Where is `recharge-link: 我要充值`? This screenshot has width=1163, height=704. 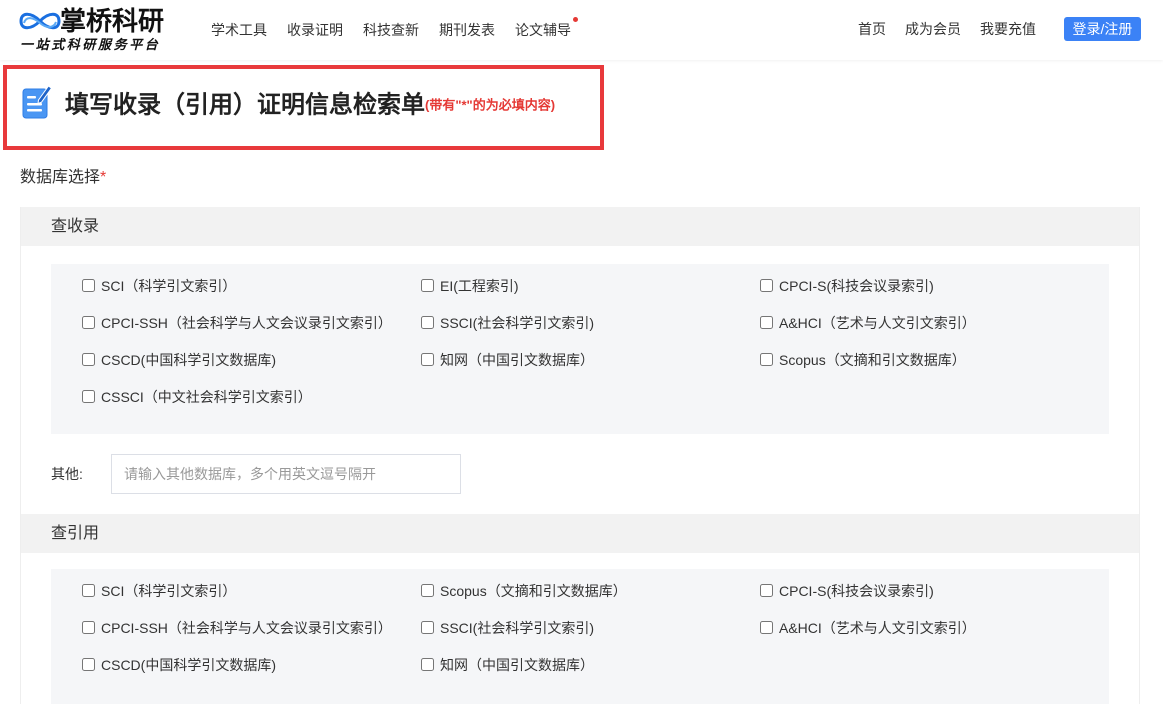
recharge-link: 我要充值 is located at coordinates (1008, 29).